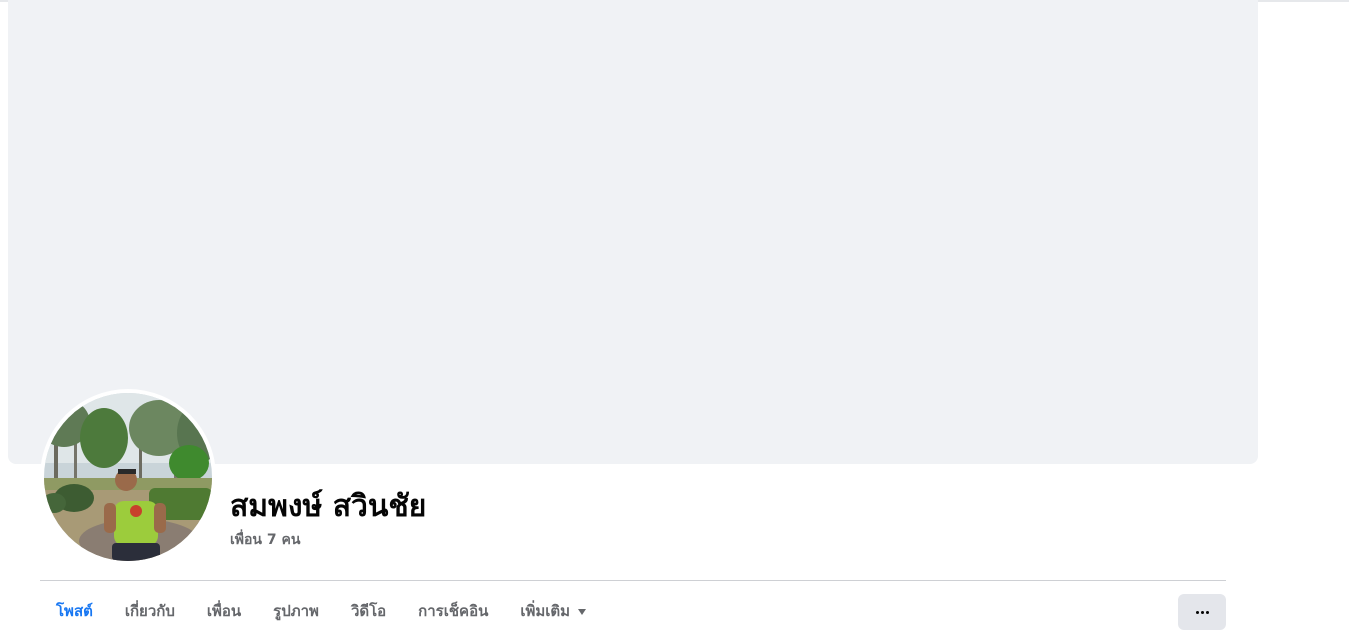  I want to click on tab-about: เกี่ยวกับ, so click(150, 611).